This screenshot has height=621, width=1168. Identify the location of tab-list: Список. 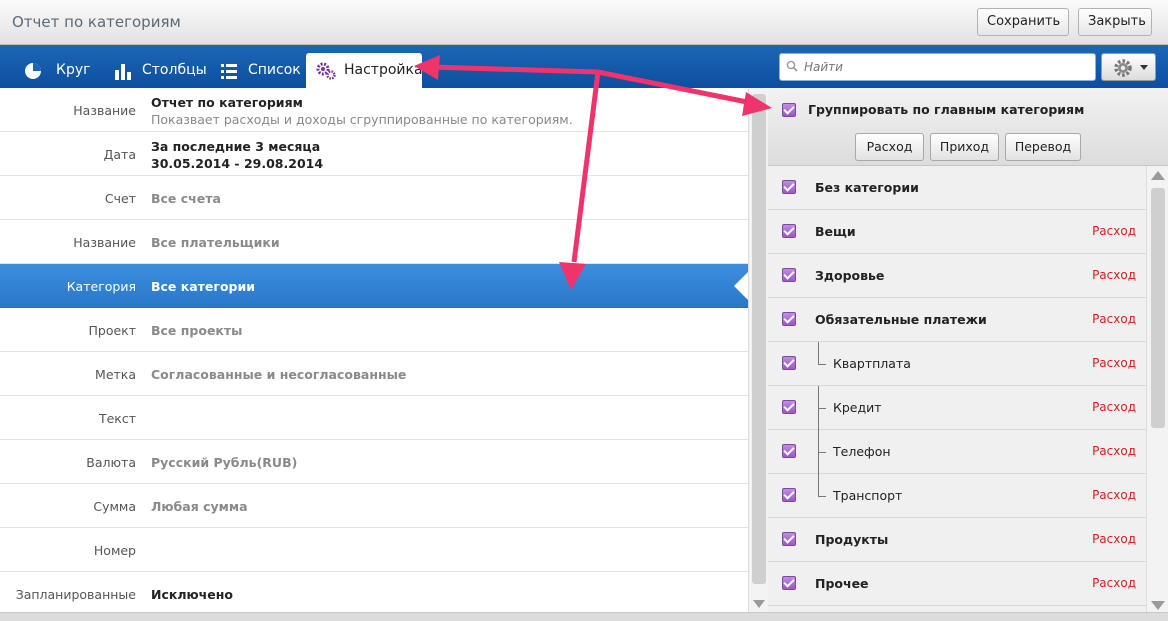
(255, 70).